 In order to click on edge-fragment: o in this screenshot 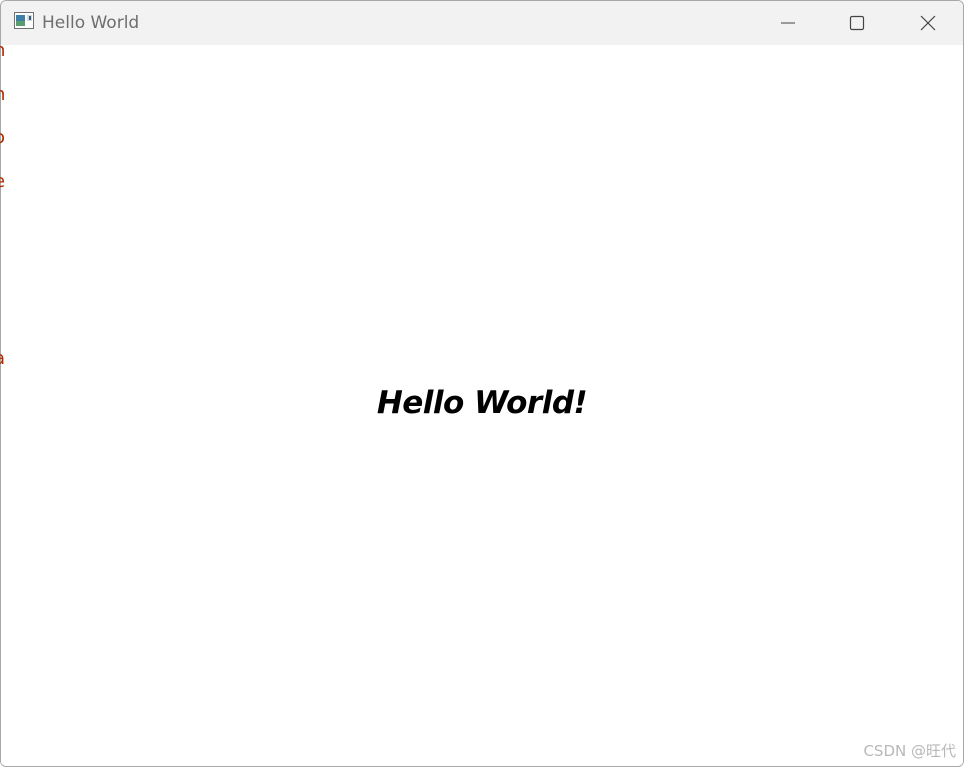, I will do `click(4, 138)`.